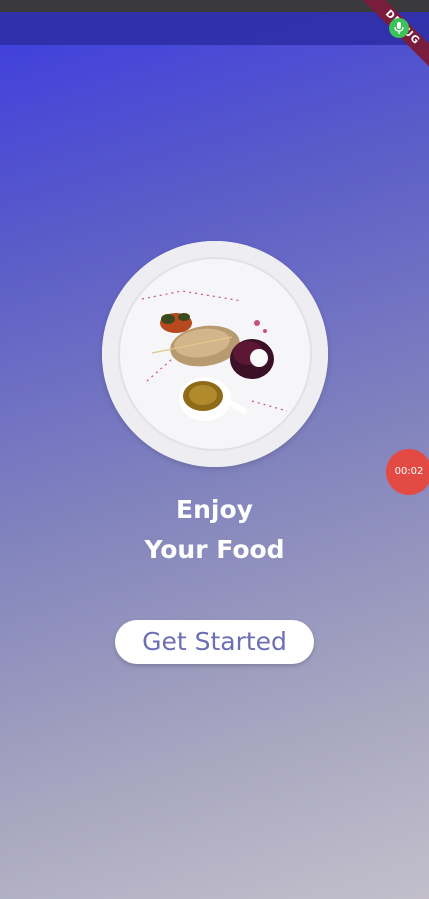  I want to click on get-started-button: Get Started, so click(214, 642).